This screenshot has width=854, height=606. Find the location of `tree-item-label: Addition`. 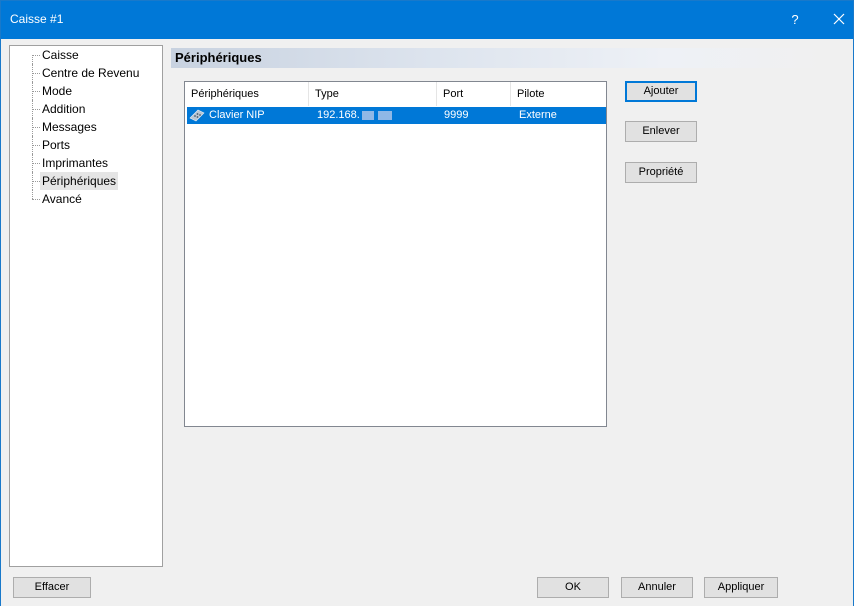

tree-item-label: Addition is located at coordinates (64, 109).